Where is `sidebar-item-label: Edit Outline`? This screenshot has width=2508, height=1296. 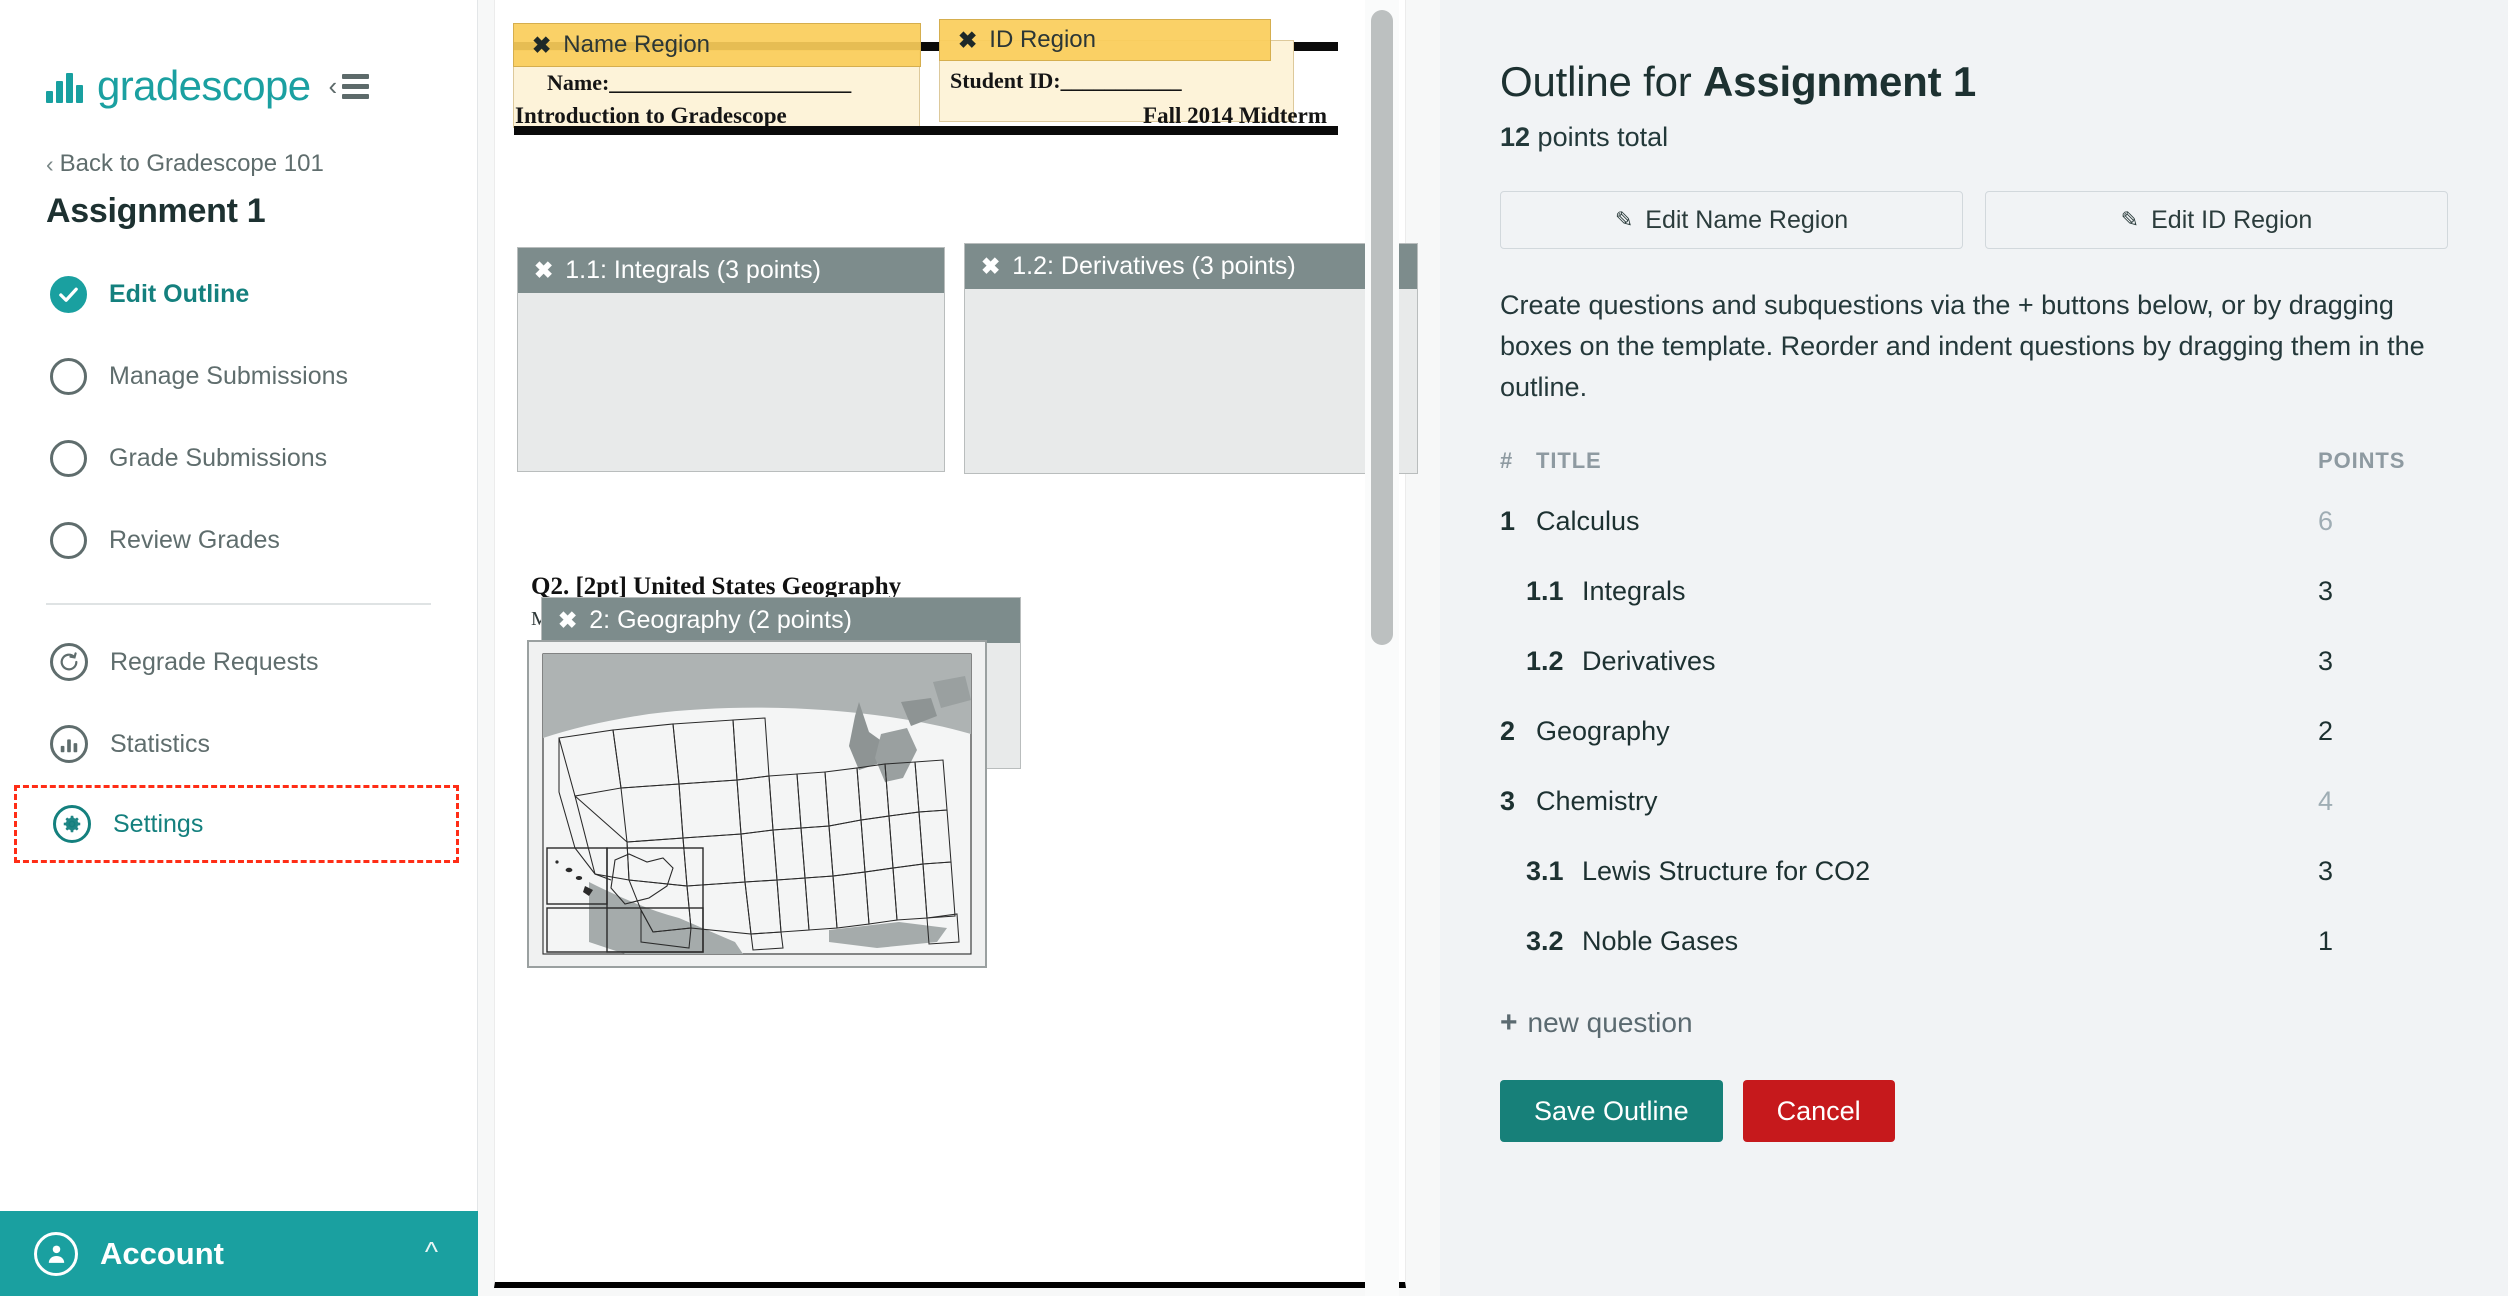 sidebar-item-label: Edit Outline is located at coordinates (179, 293).